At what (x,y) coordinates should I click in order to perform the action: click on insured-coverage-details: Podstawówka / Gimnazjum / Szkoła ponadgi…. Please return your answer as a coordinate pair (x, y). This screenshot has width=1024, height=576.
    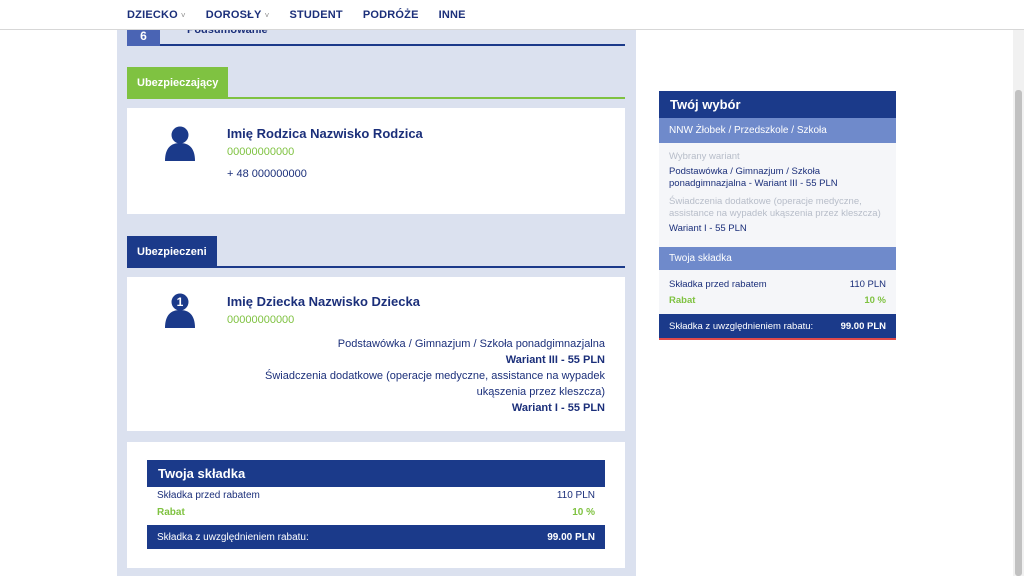
    Looking at the image, I should click on (415, 376).